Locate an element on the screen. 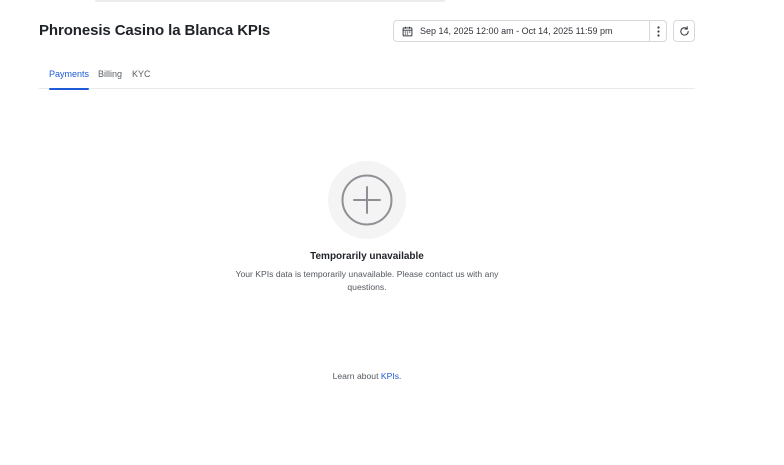  tab-bar: Payments Billing KYC is located at coordinates (367, 78).